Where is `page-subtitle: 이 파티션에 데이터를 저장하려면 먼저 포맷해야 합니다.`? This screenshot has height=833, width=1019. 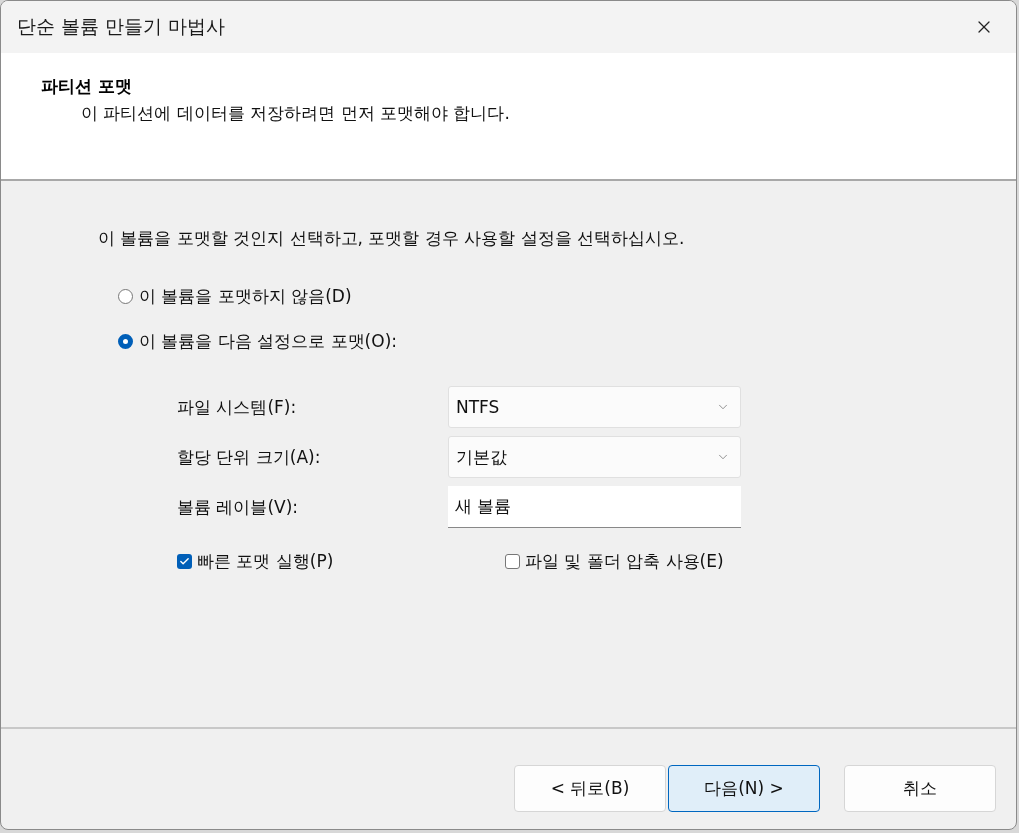 page-subtitle: 이 파티션에 데이터를 저장하려면 먼저 포맷해야 합니다. is located at coordinates (295, 113).